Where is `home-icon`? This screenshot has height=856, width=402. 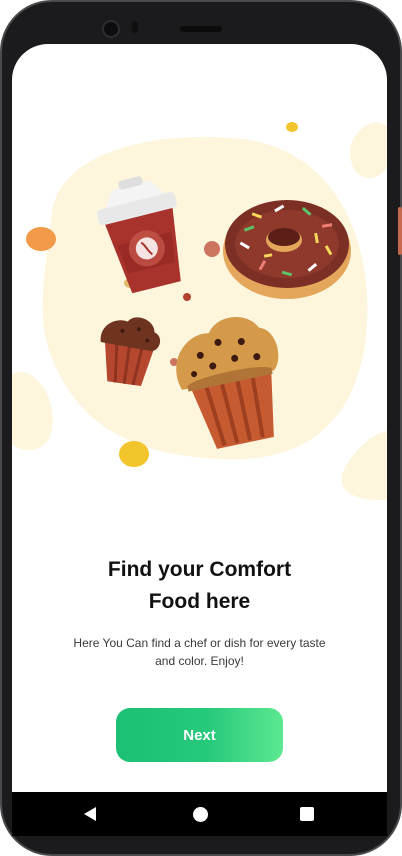 home-icon is located at coordinates (200, 814).